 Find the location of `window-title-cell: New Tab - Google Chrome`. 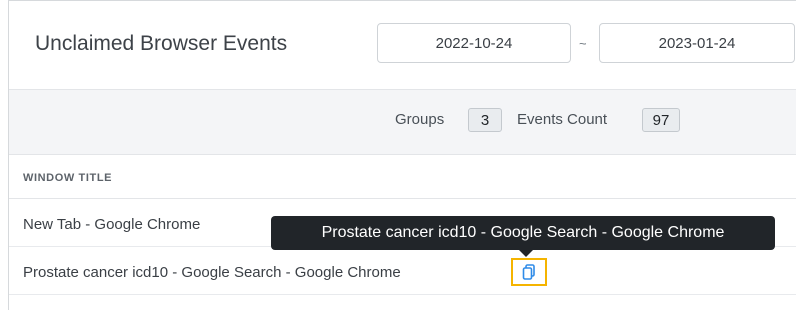

window-title-cell: New Tab - Google Chrome is located at coordinates (112, 224).